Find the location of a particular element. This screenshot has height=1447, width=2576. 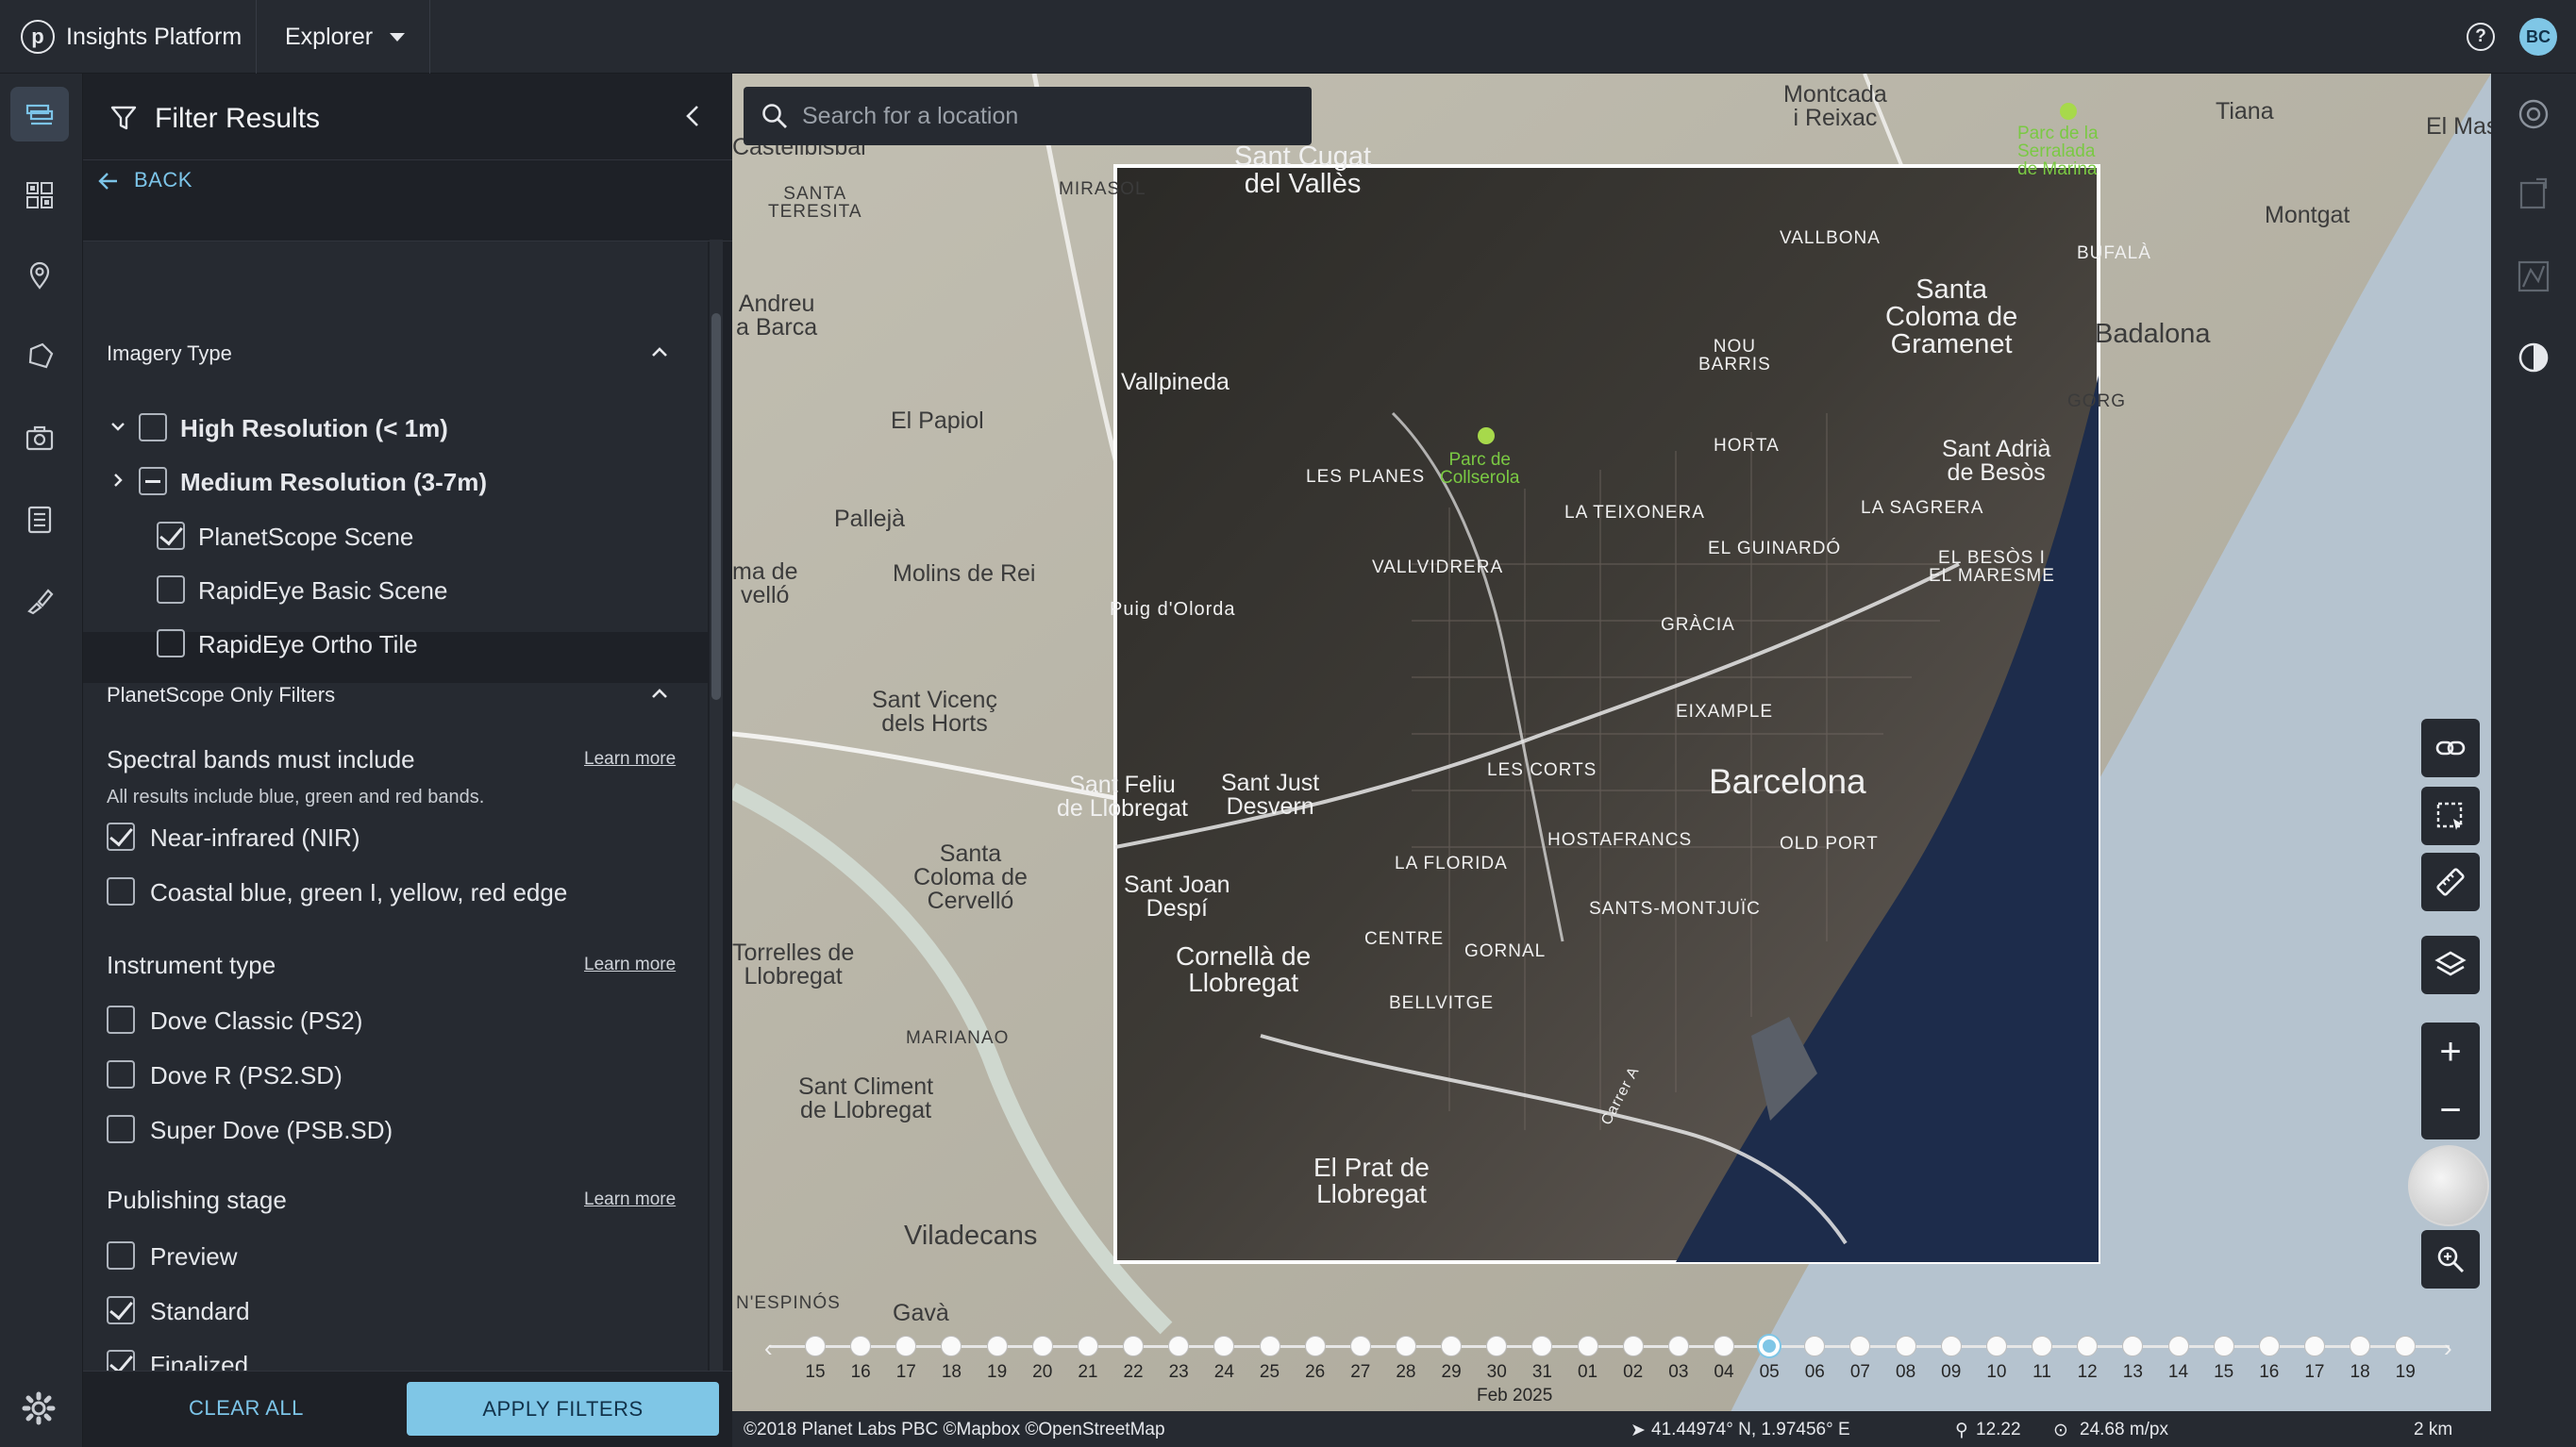

link-icon is located at coordinates (2450, 748).